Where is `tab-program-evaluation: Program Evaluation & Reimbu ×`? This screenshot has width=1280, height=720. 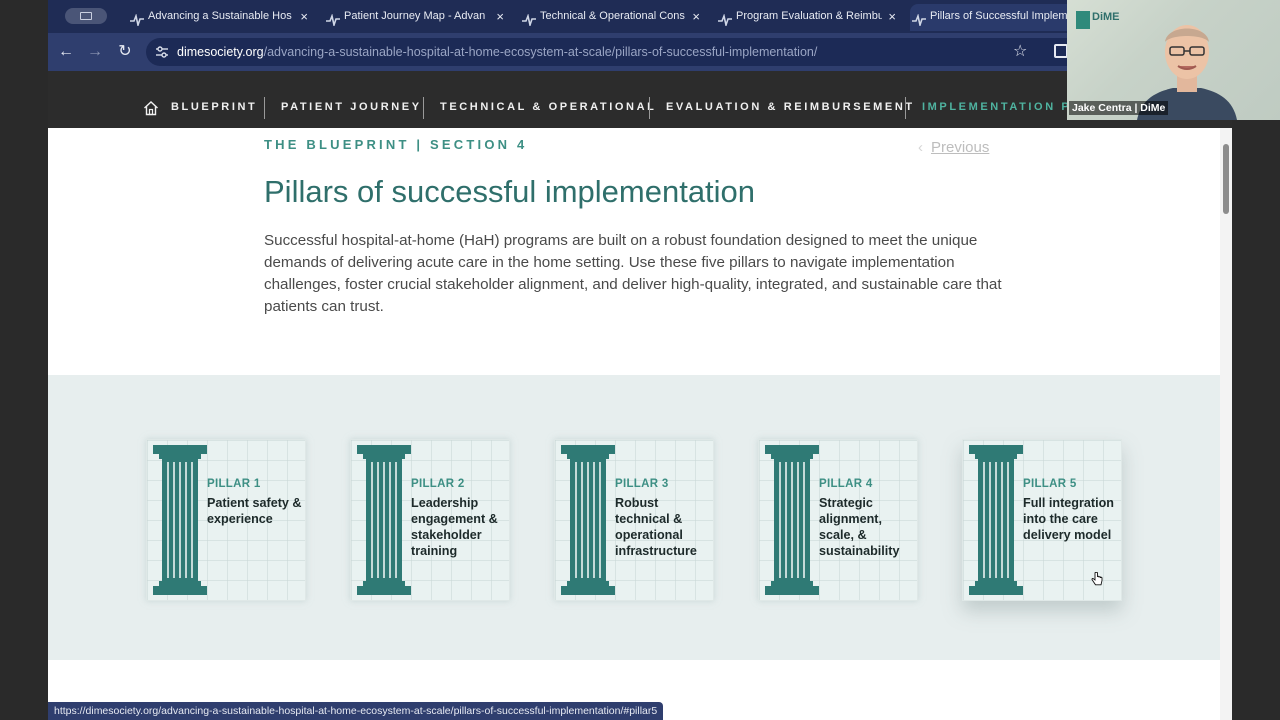
tab-program-evaluation: Program Evaluation & Reimbu × is located at coordinates (812, 17).